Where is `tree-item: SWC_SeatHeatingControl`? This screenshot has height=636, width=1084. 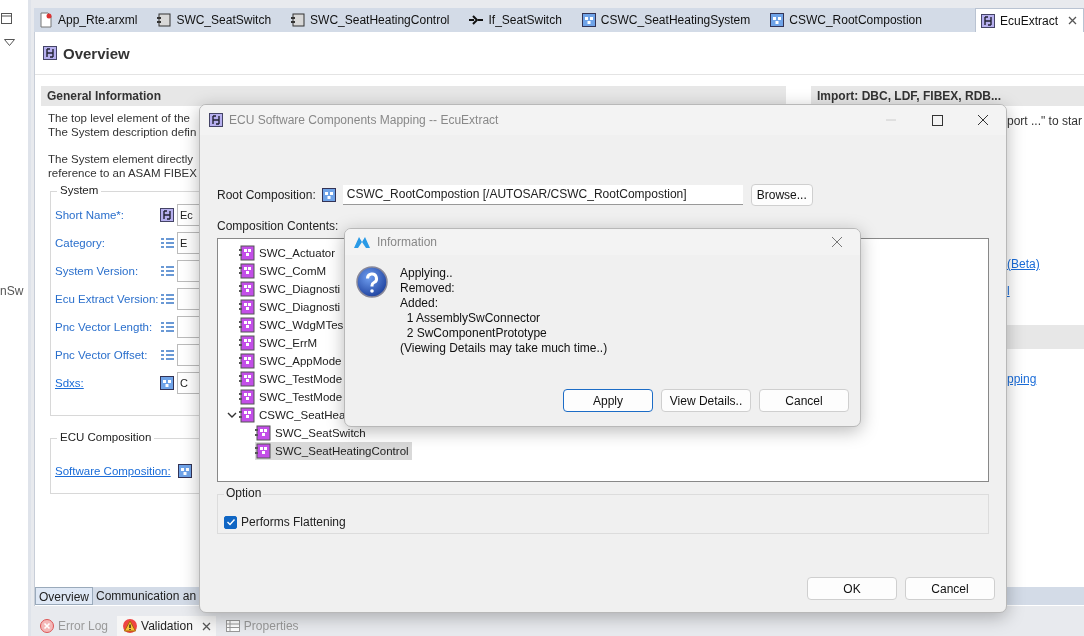 tree-item: SWC_SeatHeatingControl is located at coordinates (333, 451).